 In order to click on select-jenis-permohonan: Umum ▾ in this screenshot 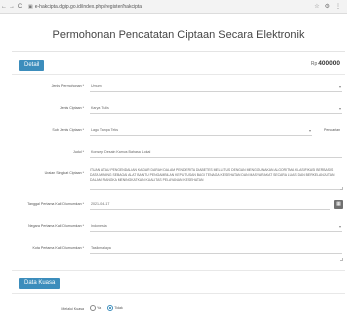, I will do `click(216, 87)`.